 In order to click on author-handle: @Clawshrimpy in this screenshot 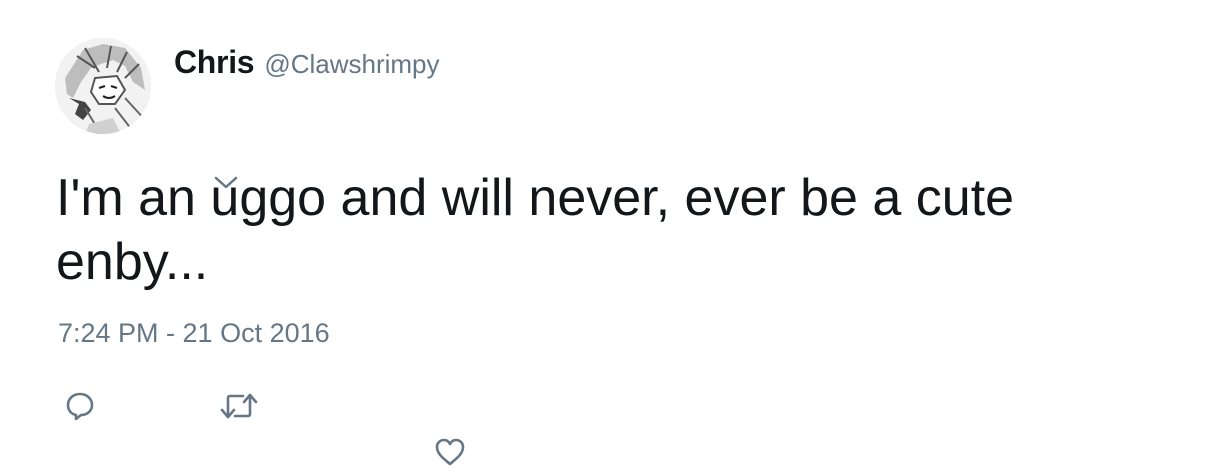, I will do `click(351, 64)`.